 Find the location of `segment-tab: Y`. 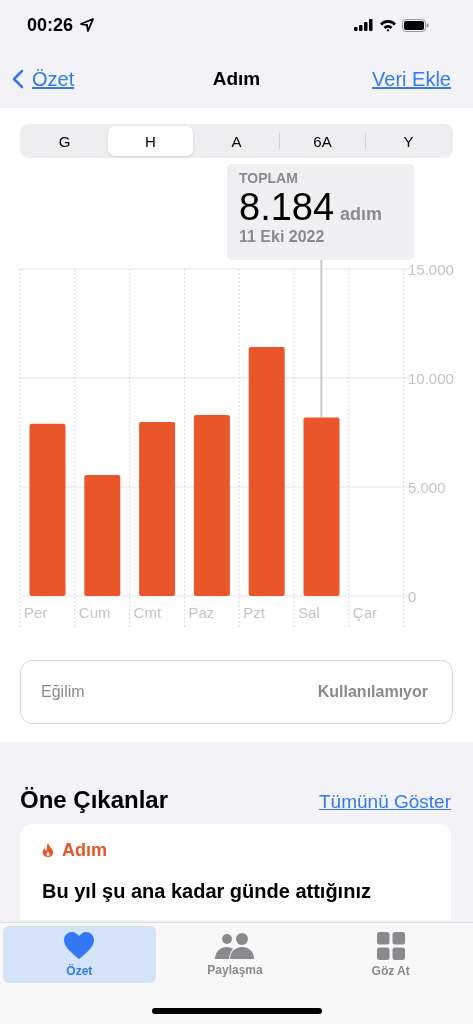

segment-tab: Y is located at coordinates (408, 141).